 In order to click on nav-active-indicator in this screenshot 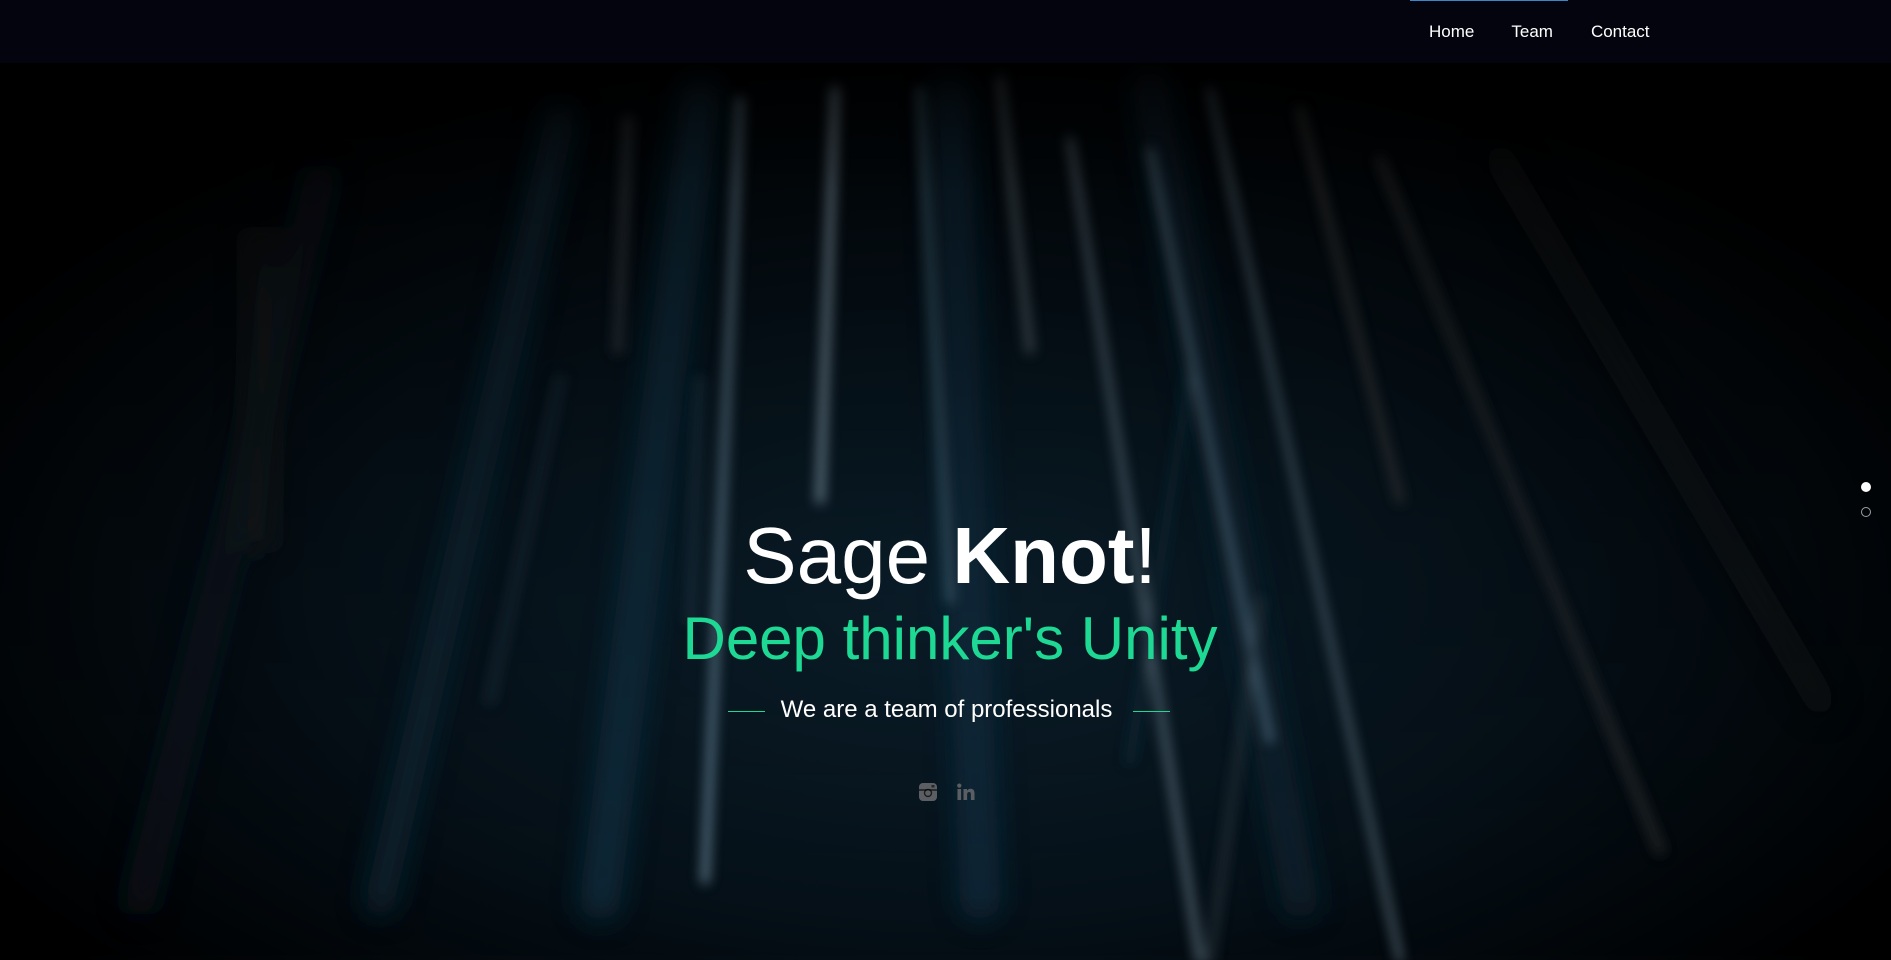, I will do `click(1489, 0)`.